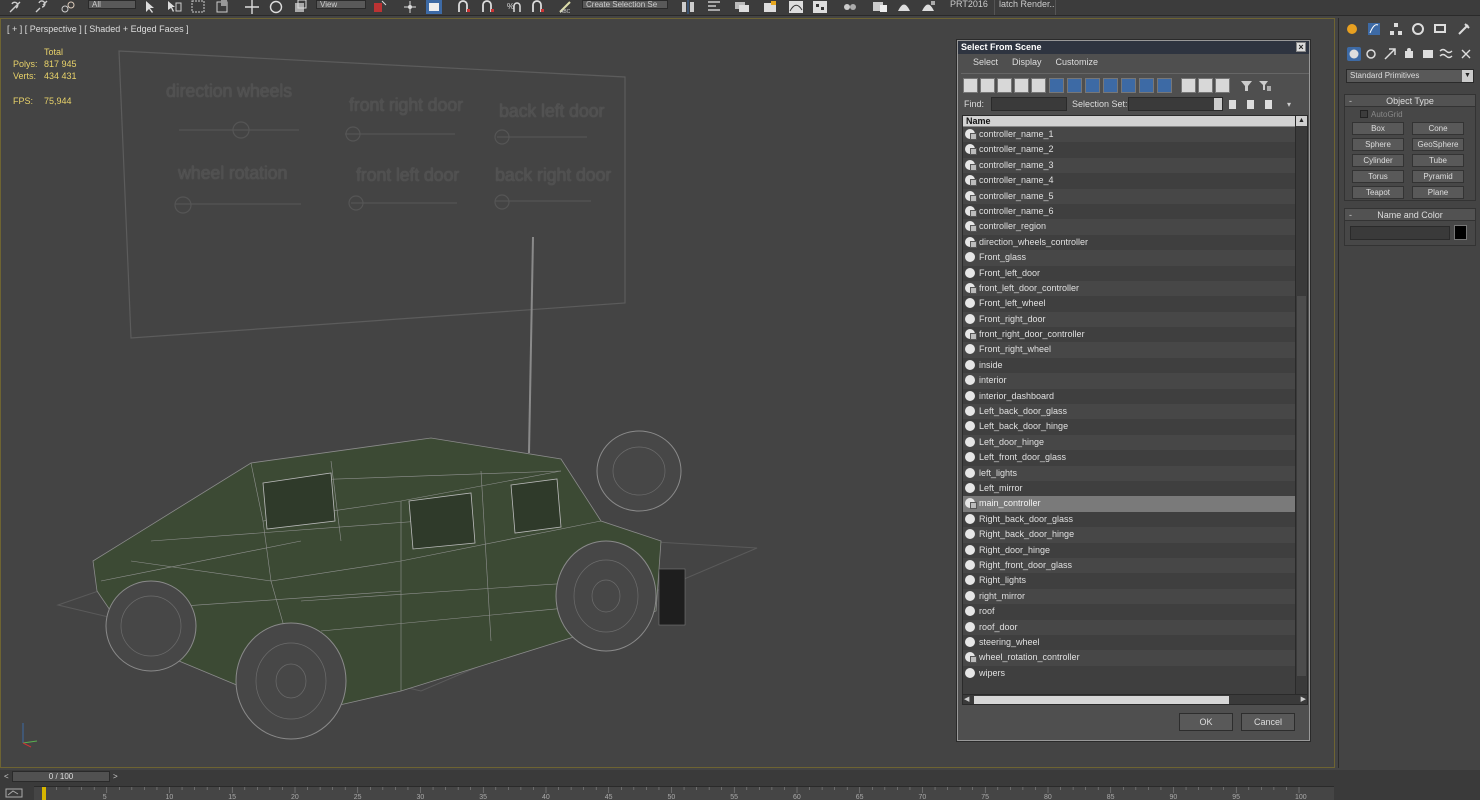  I want to click on material-editor-icon, so click(850, 7).